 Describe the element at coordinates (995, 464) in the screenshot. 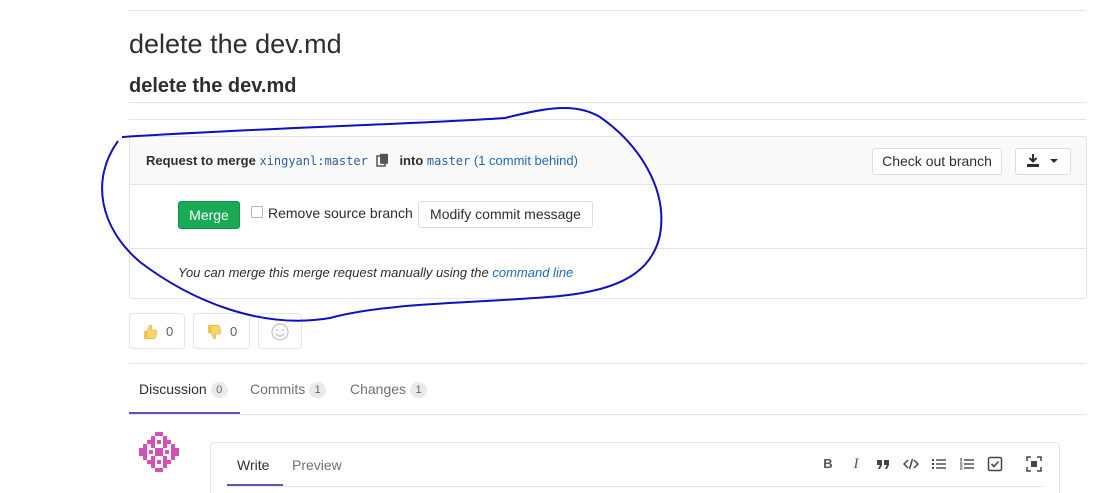

I see `task-list-icon` at that location.